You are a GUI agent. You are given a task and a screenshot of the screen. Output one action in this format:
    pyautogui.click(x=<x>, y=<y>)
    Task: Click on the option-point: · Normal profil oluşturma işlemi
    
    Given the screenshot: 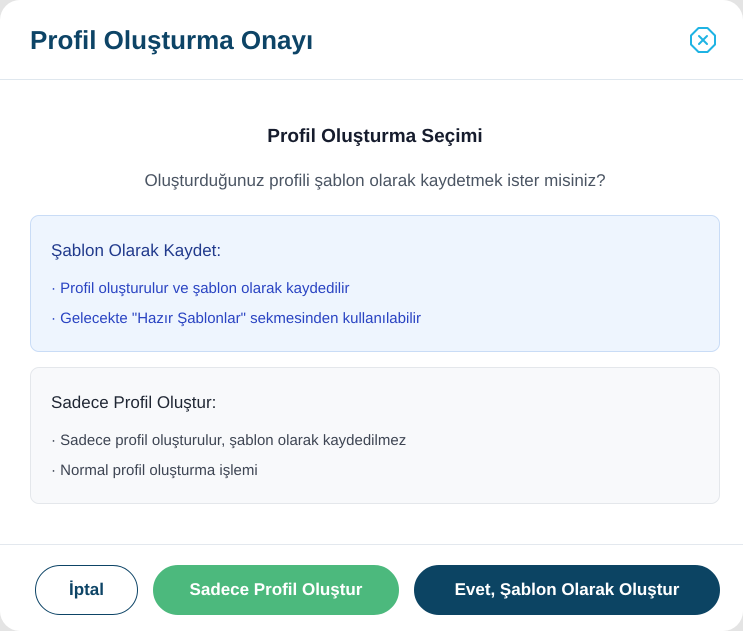 What is the action you would take?
    pyautogui.click(x=155, y=471)
    